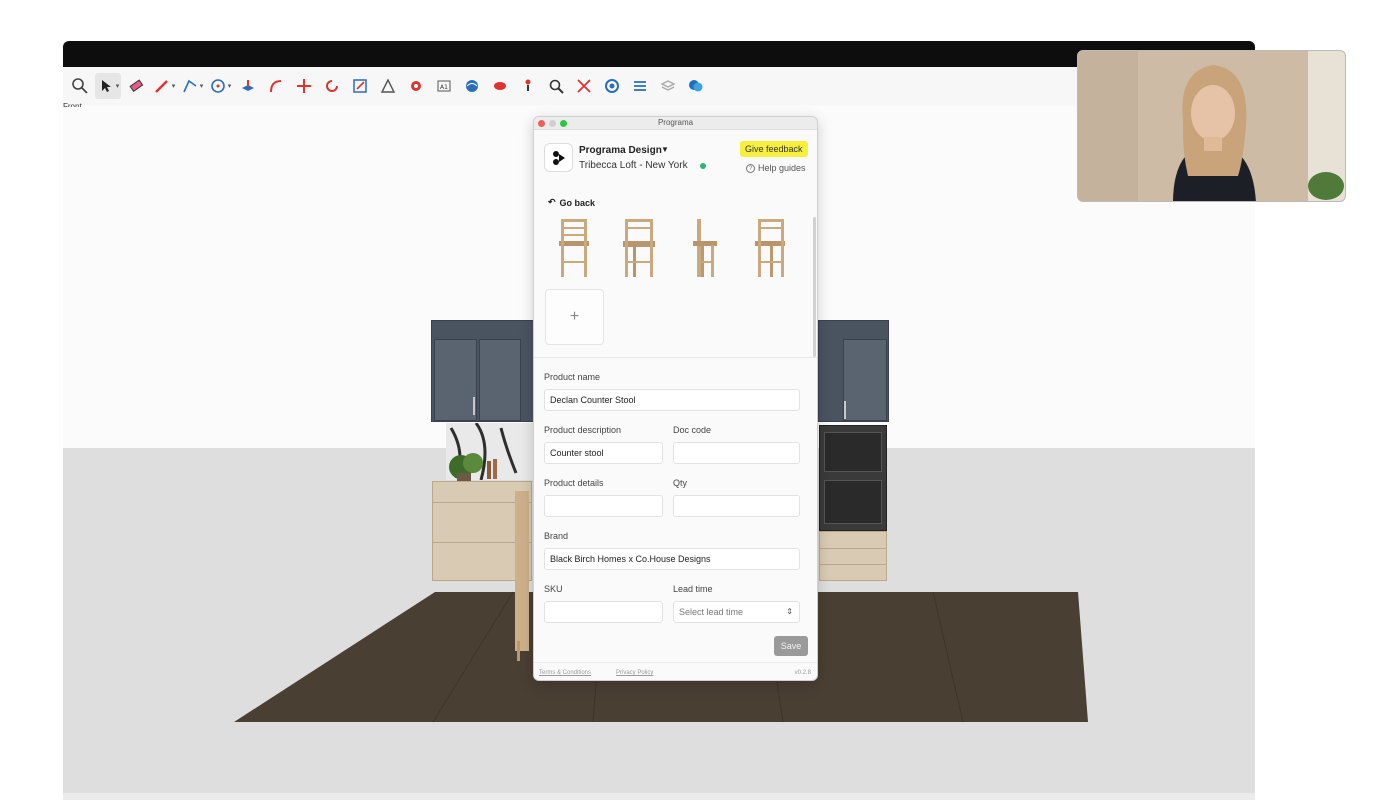 This screenshot has width=1400, height=800. I want to click on oven-column, so click(853, 478).